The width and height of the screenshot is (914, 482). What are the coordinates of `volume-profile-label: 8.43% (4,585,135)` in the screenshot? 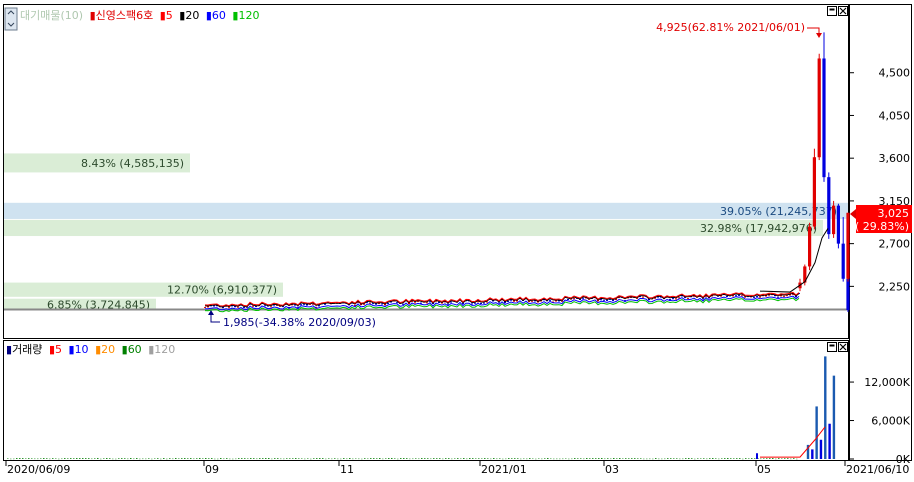 It's located at (132, 163).